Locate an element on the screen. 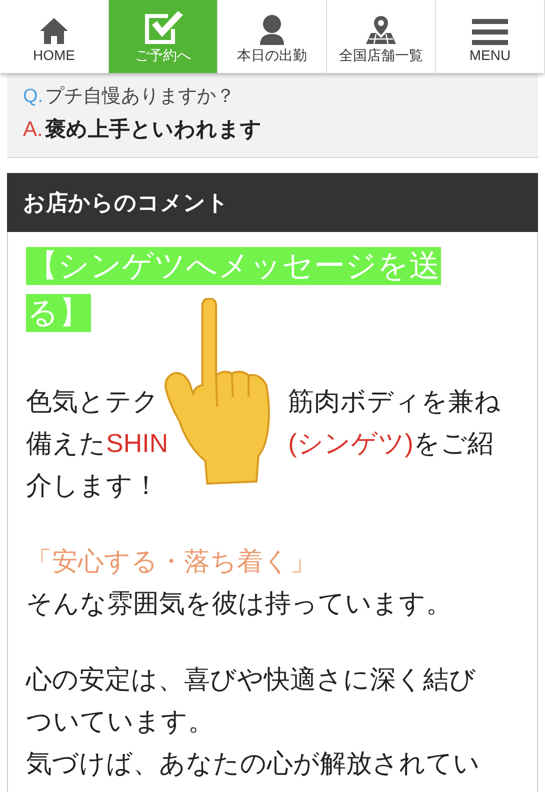 The height and width of the screenshot is (800, 545). nav-tab: HOME is located at coordinates (54, 36).